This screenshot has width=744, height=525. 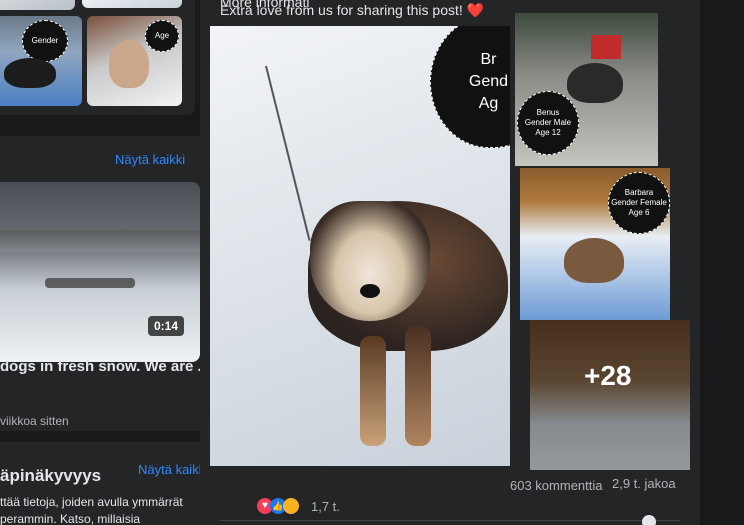 What do you see at coordinates (644, 483) in the screenshot?
I see `shares-count: 2,9 t. jakoa` at bounding box center [644, 483].